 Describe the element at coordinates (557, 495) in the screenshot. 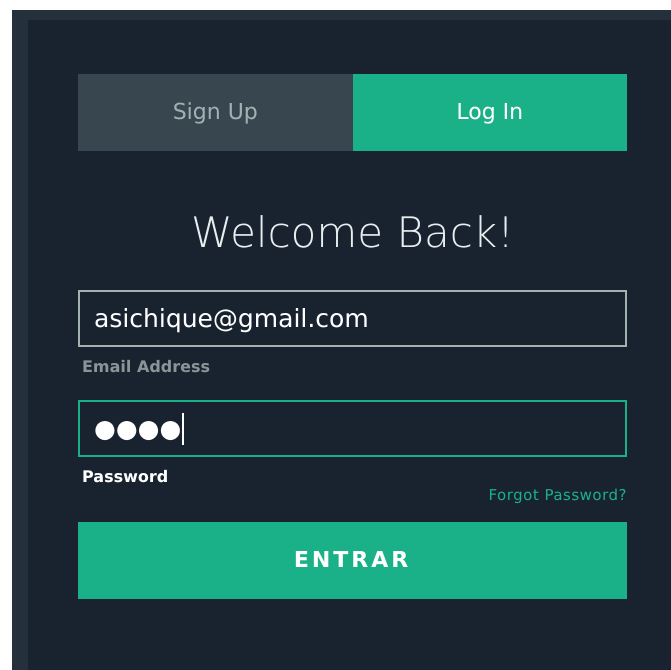

I see `forgot-password-link: Forgot Password?` at that location.